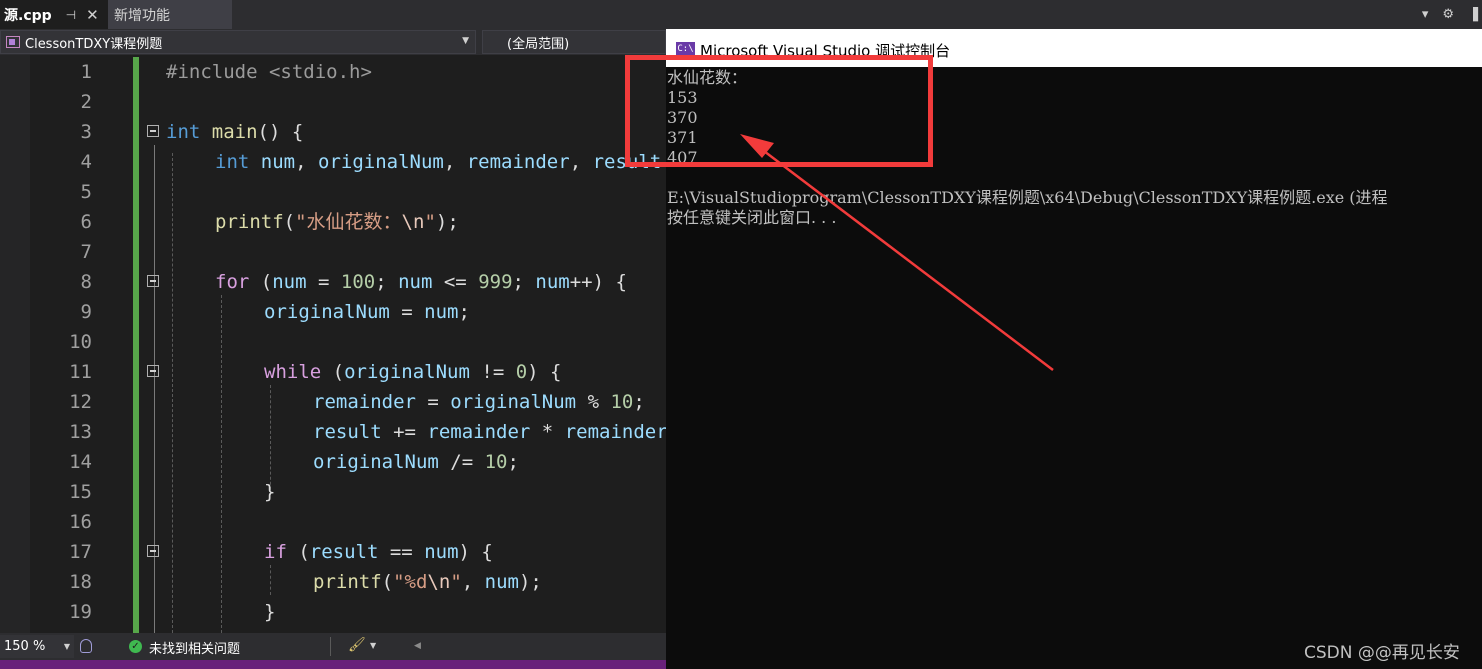  What do you see at coordinates (92, 15) in the screenshot?
I see `close-icon: ✕` at bounding box center [92, 15].